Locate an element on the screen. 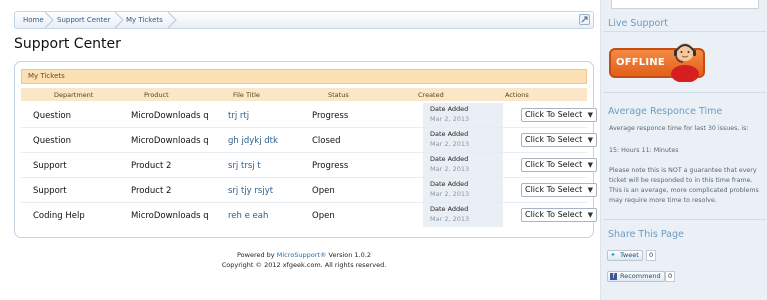 The height and width of the screenshot is (300, 767). ticket-status: Closed is located at coordinates (326, 141).